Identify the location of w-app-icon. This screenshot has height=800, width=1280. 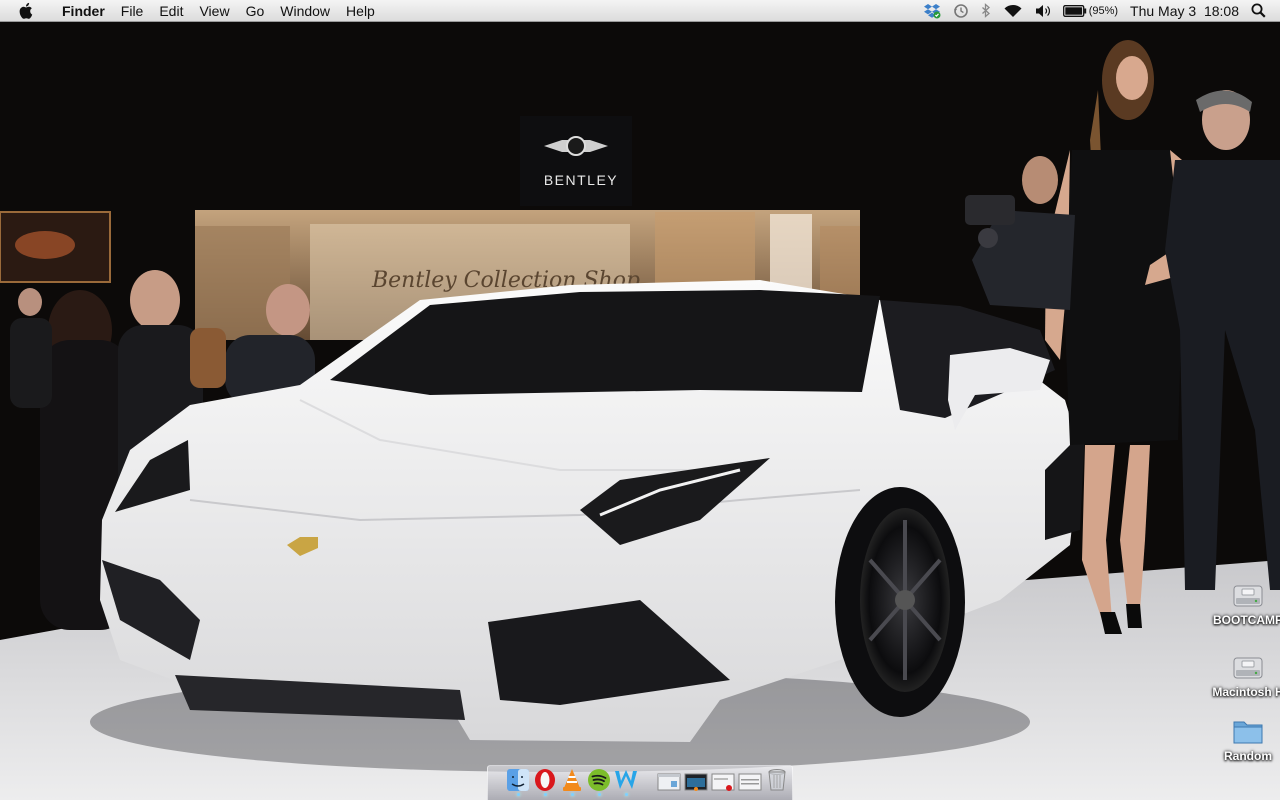
(626, 779).